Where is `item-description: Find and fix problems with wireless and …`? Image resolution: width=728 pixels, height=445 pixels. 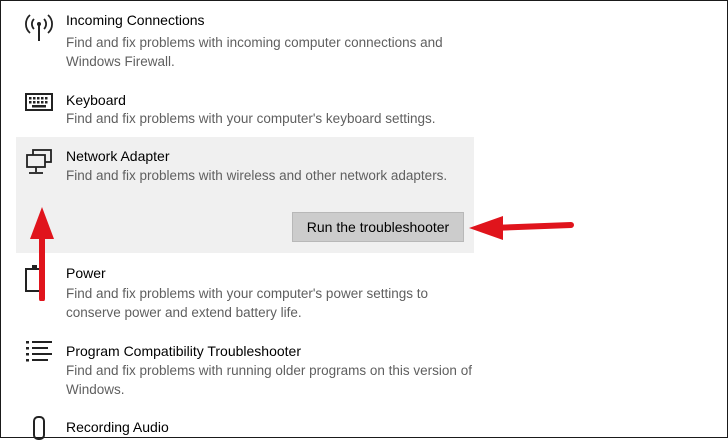 item-description: Find and fix problems with wireless and … is located at coordinates (257, 175).